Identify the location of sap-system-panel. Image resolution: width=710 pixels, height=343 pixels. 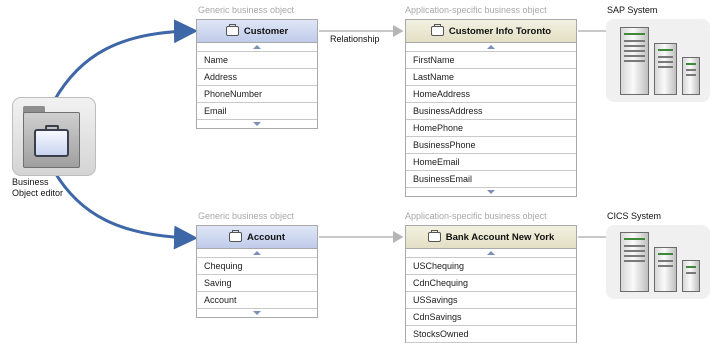
(658, 60).